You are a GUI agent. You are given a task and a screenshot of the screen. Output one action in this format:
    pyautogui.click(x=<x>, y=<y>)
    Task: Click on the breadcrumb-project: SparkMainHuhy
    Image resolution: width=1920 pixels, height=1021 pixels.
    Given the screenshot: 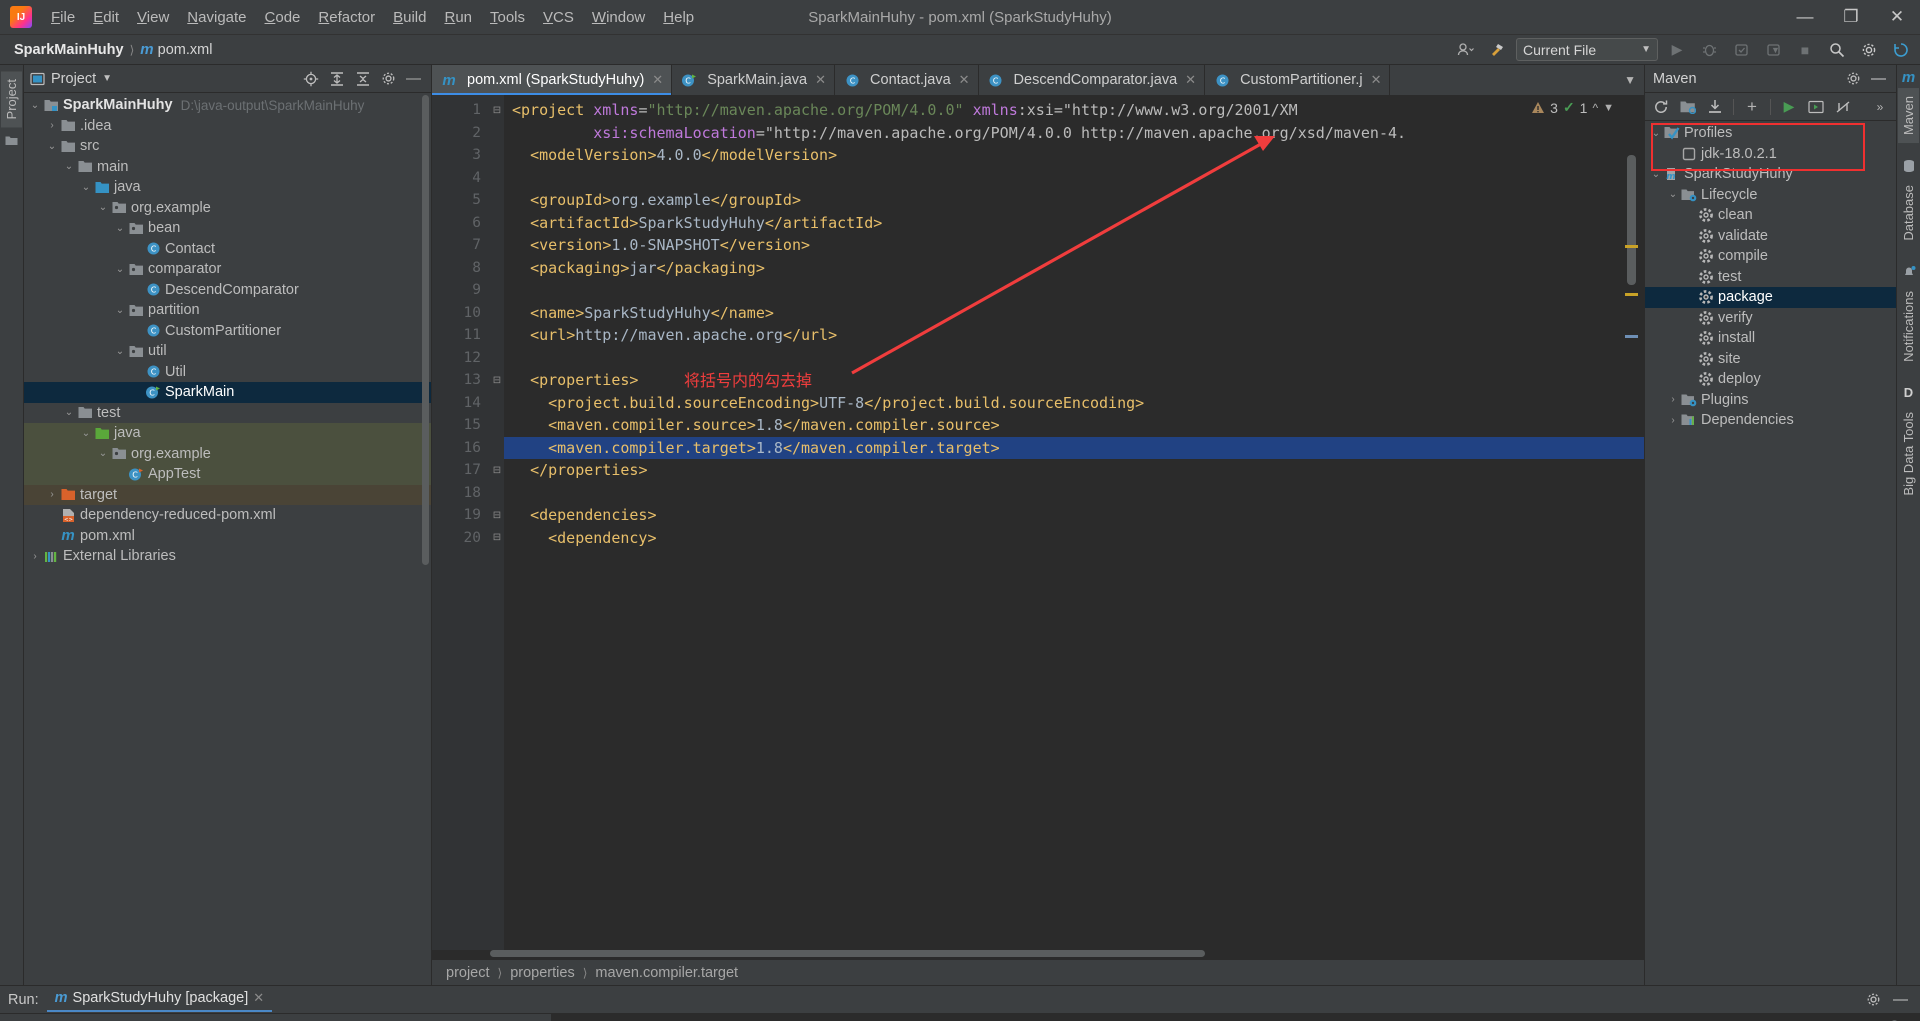 What is the action you would take?
    pyautogui.click(x=69, y=50)
    